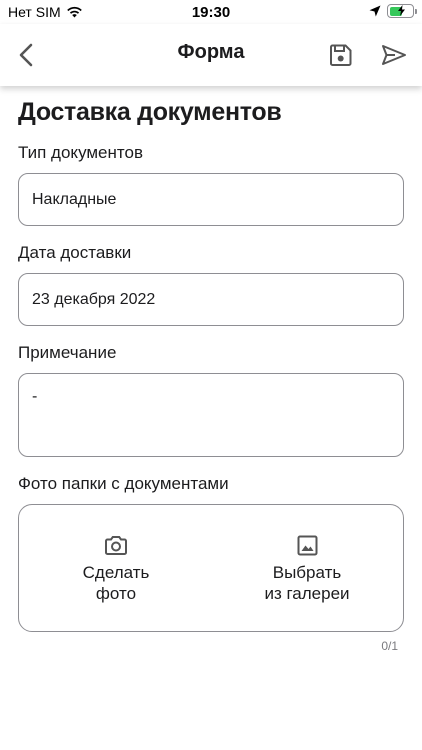 Image resolution: width=422 pixels, height=750 pixels. Describe the element at coordinates (74, 199) in the screenshot. I see `doc-type-value: Накладные` at that location.